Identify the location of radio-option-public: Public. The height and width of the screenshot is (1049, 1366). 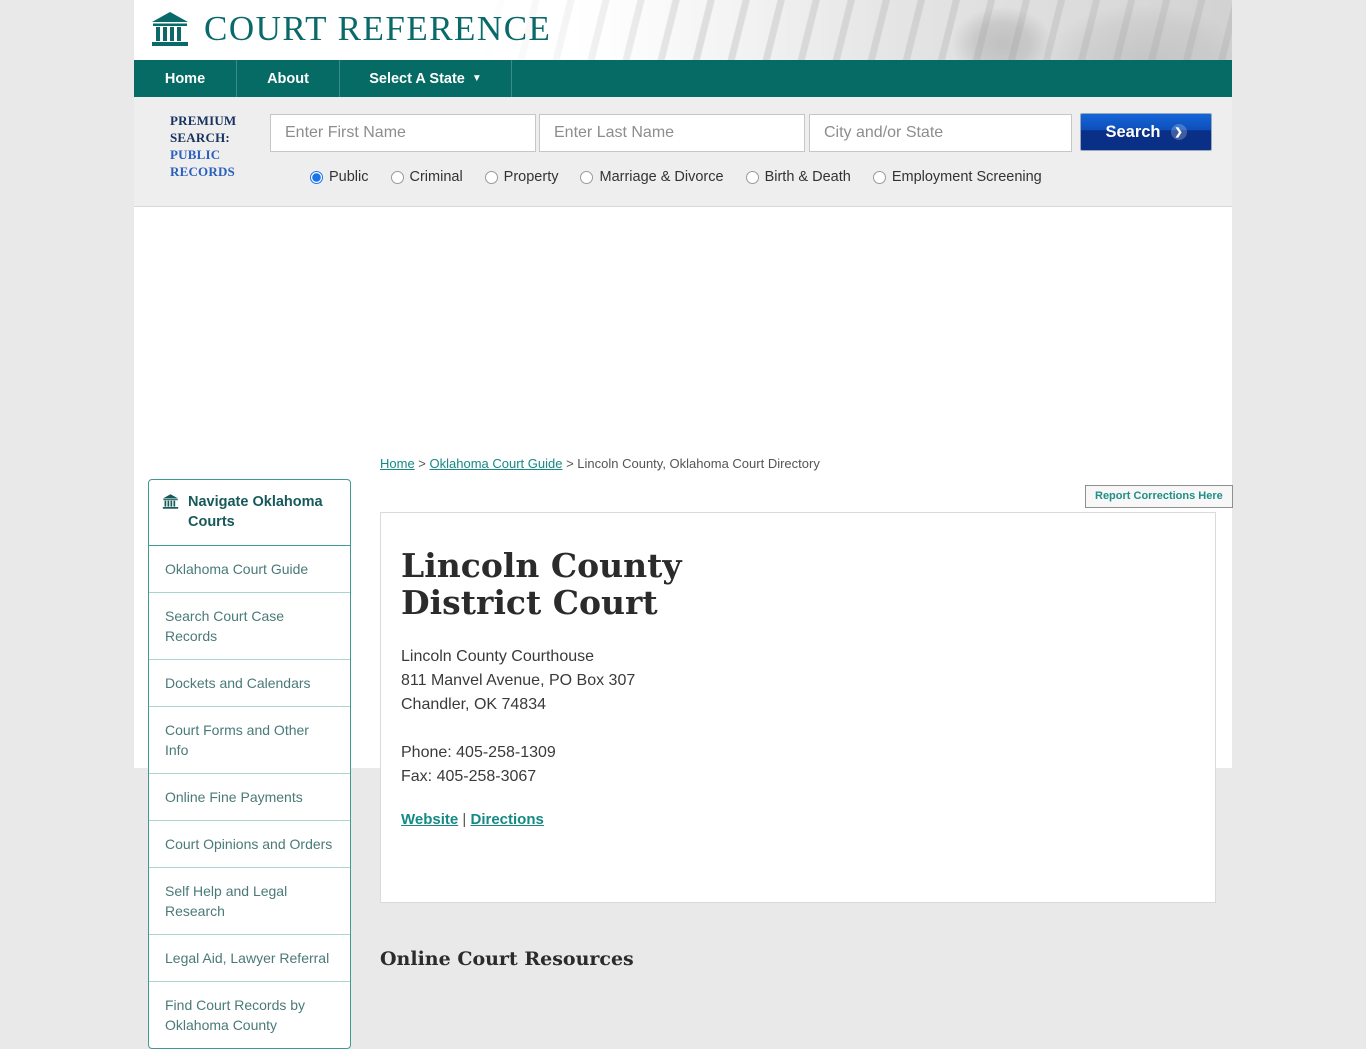
(339, 177).